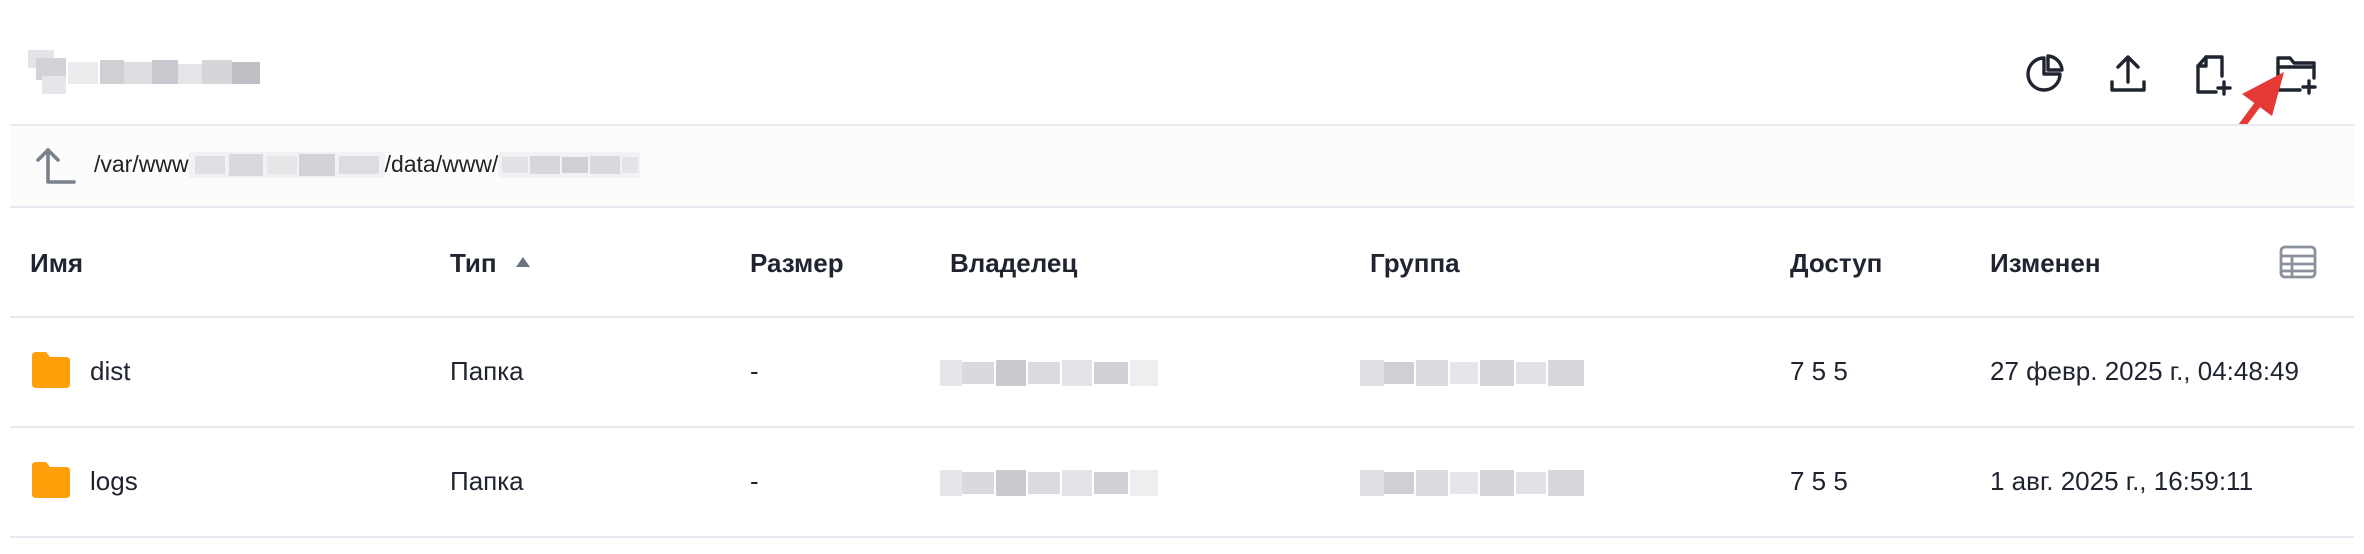  What do you see at coordinates (2045, 263) in the screenshot?
I see `column-header-modified: Изменен` at bounding box center [2045, 263].